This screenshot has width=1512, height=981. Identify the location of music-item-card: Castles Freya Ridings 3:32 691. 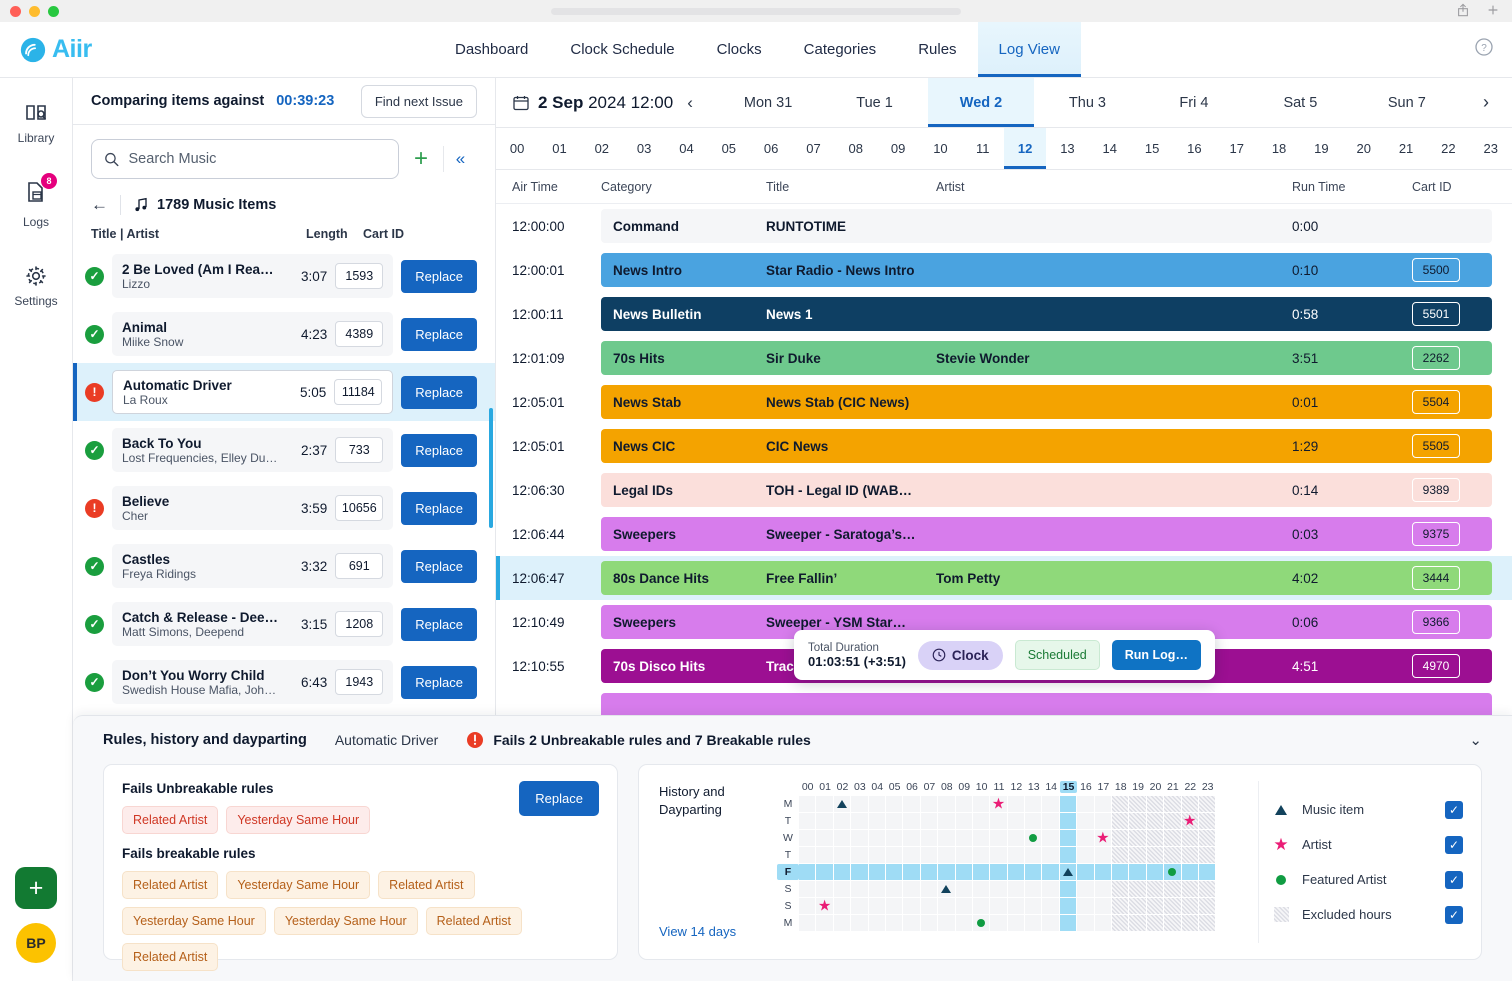
(253, 566).